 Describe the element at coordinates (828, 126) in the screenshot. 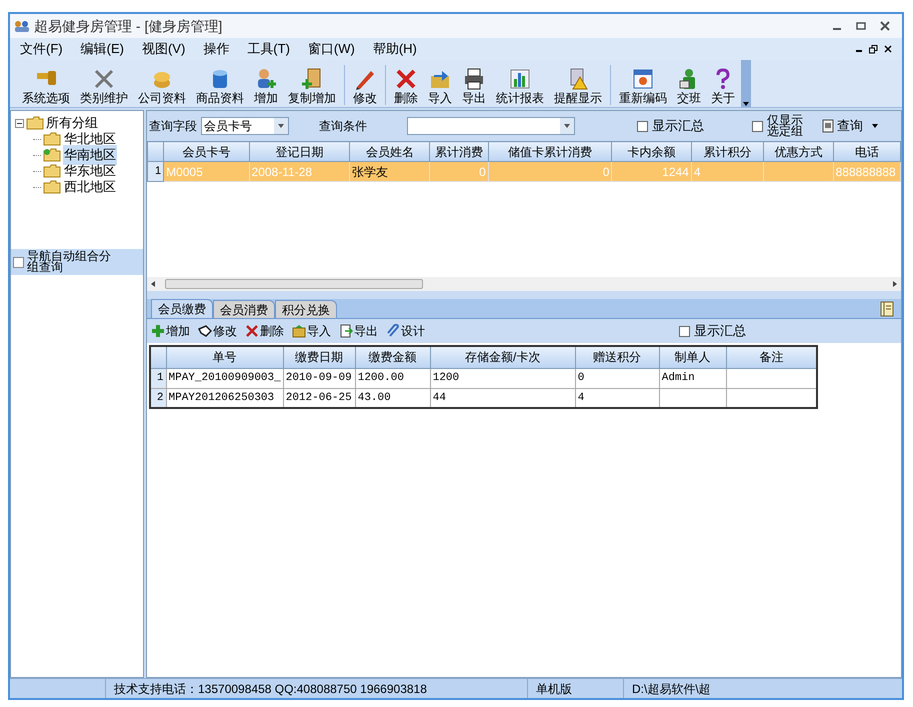

I see `document-icon` at that location.